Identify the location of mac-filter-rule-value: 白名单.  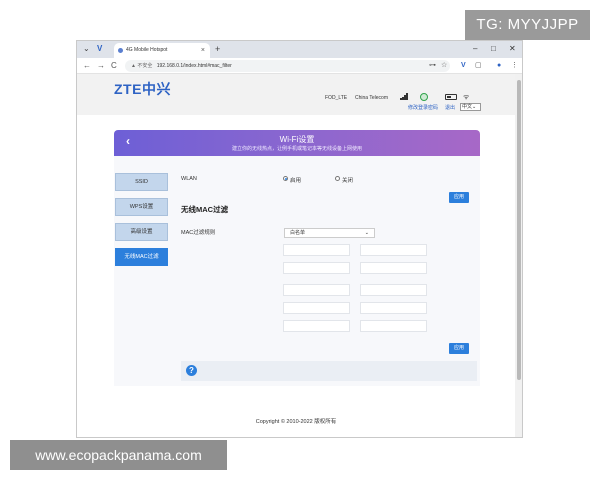
(298, 233).